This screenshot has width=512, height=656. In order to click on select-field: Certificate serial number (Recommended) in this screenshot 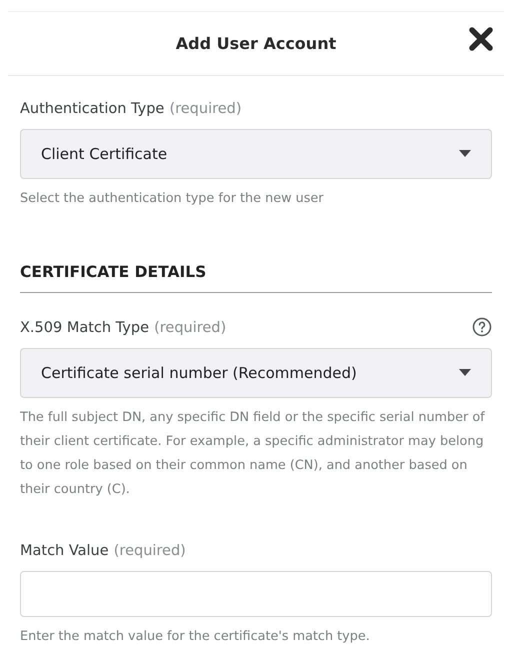, I will do `click(256, 373)`.